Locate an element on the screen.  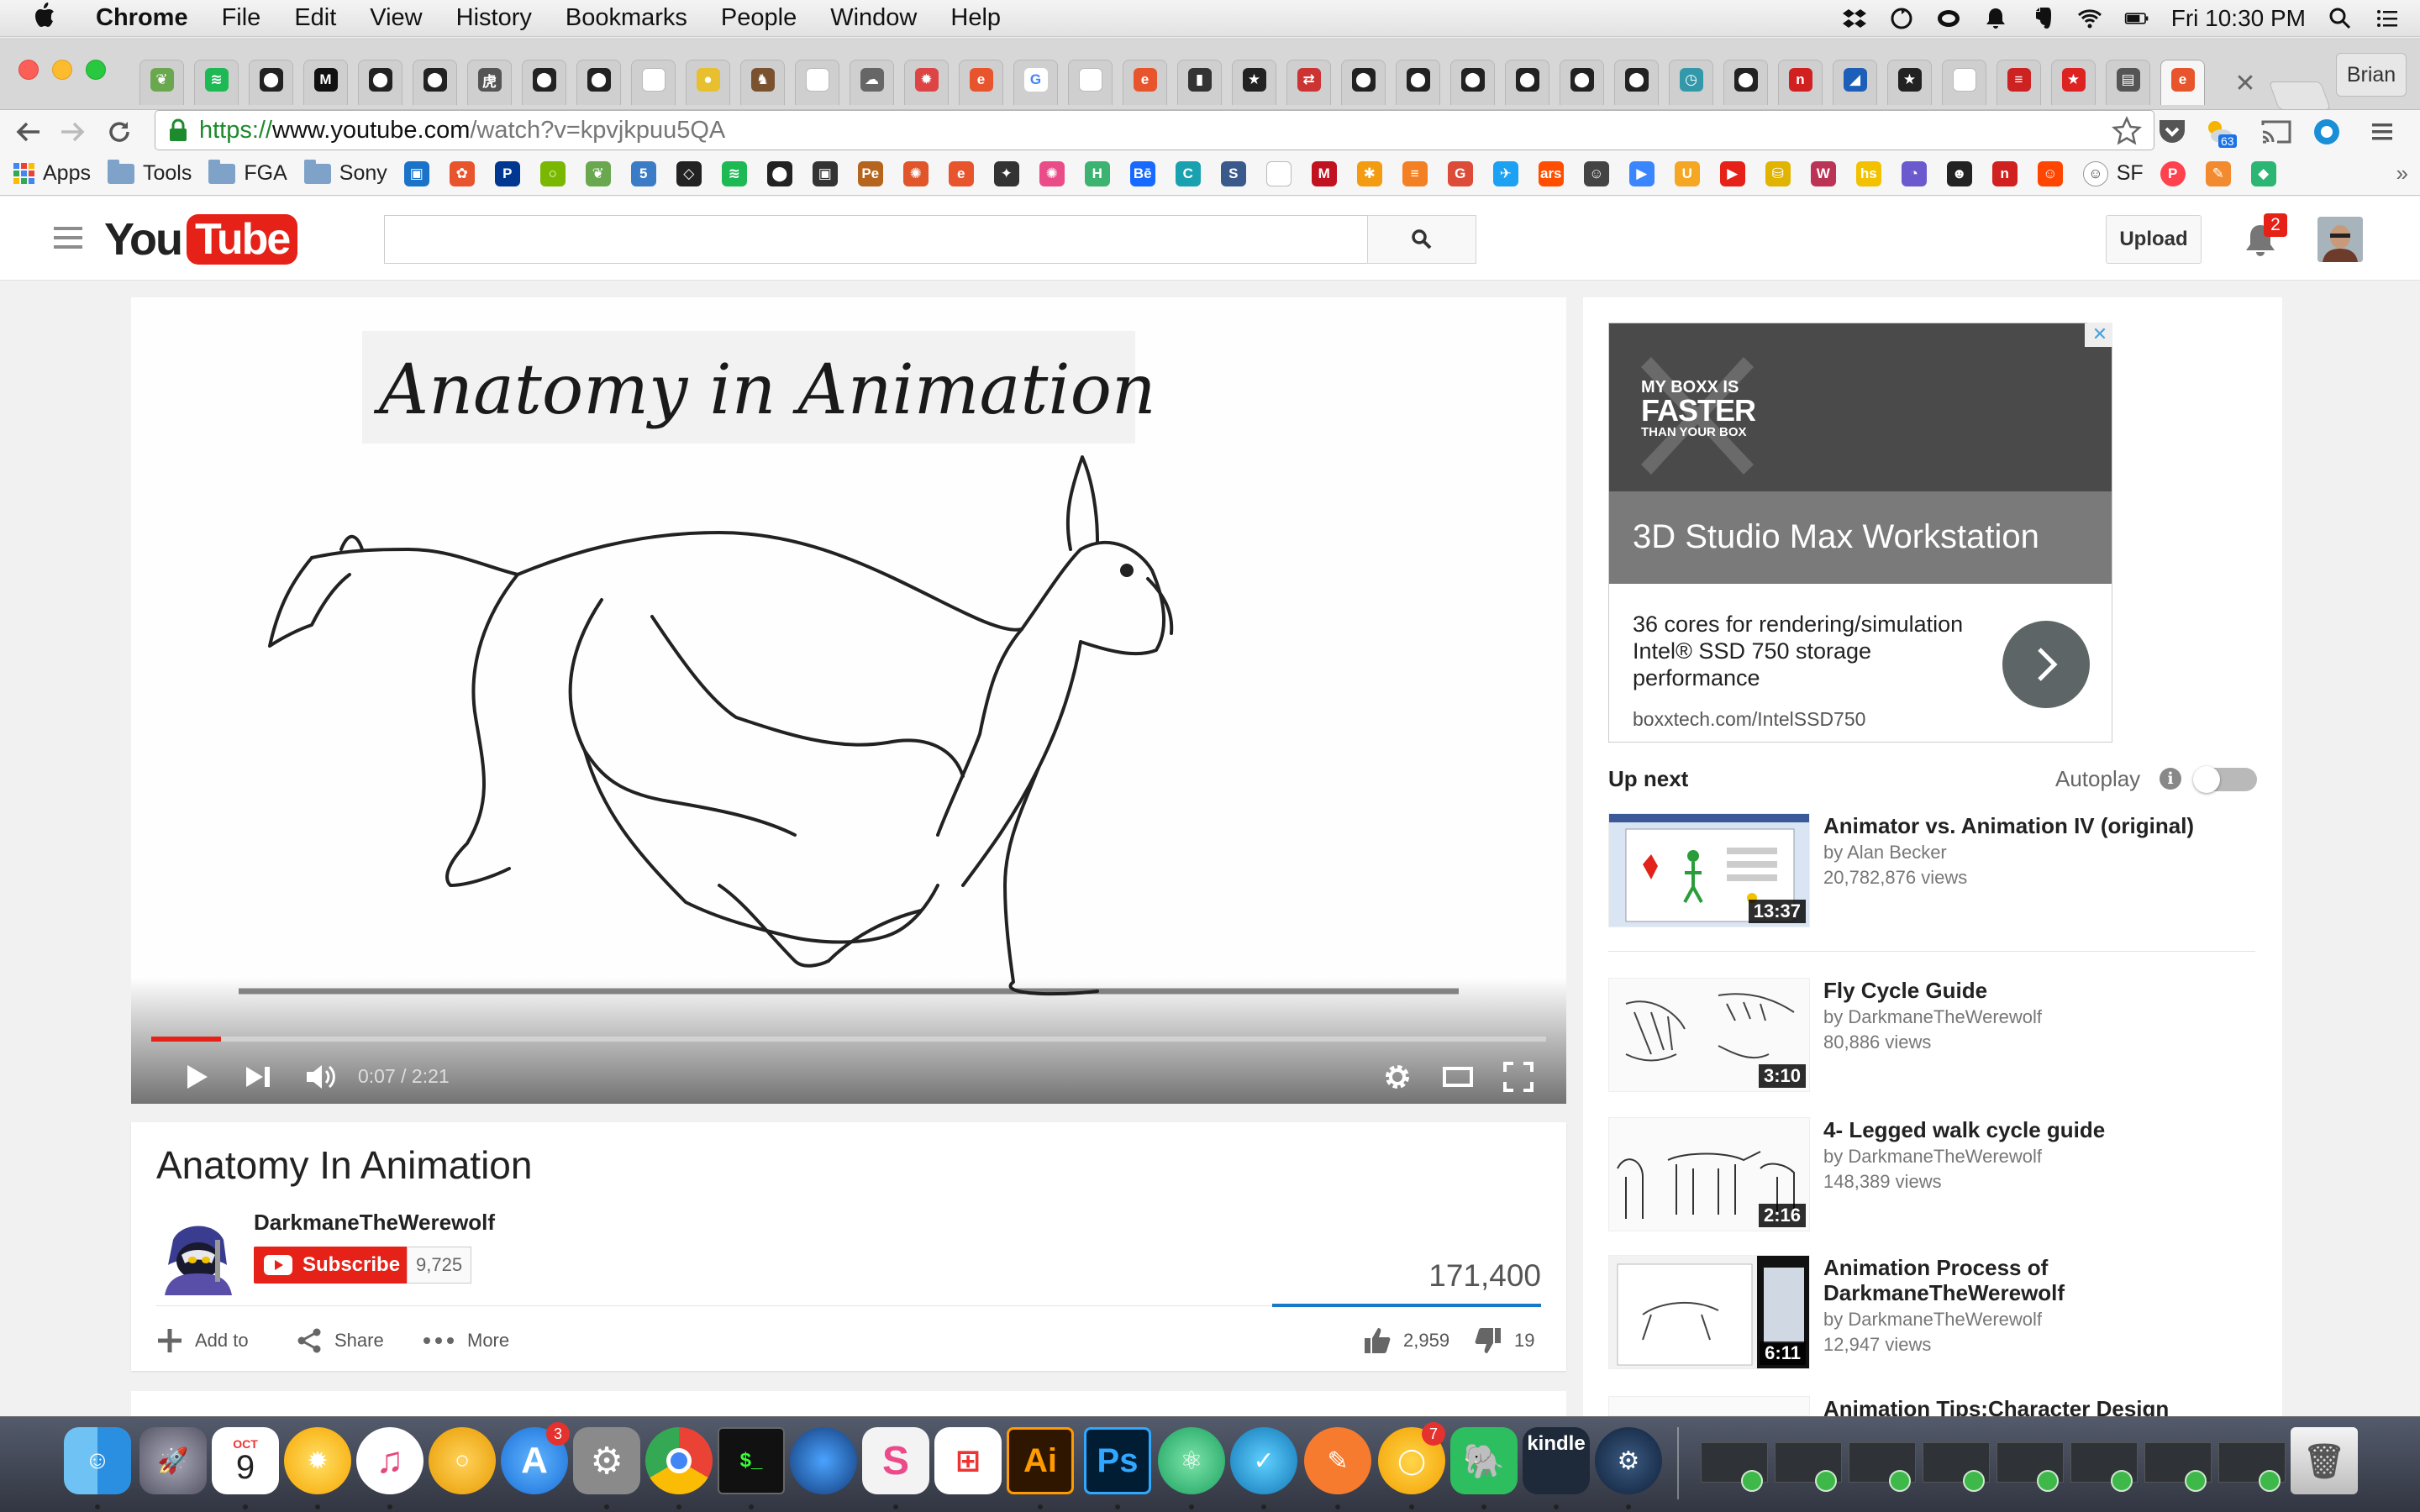
browser-tab: e is located at coordinates (2182, 80).